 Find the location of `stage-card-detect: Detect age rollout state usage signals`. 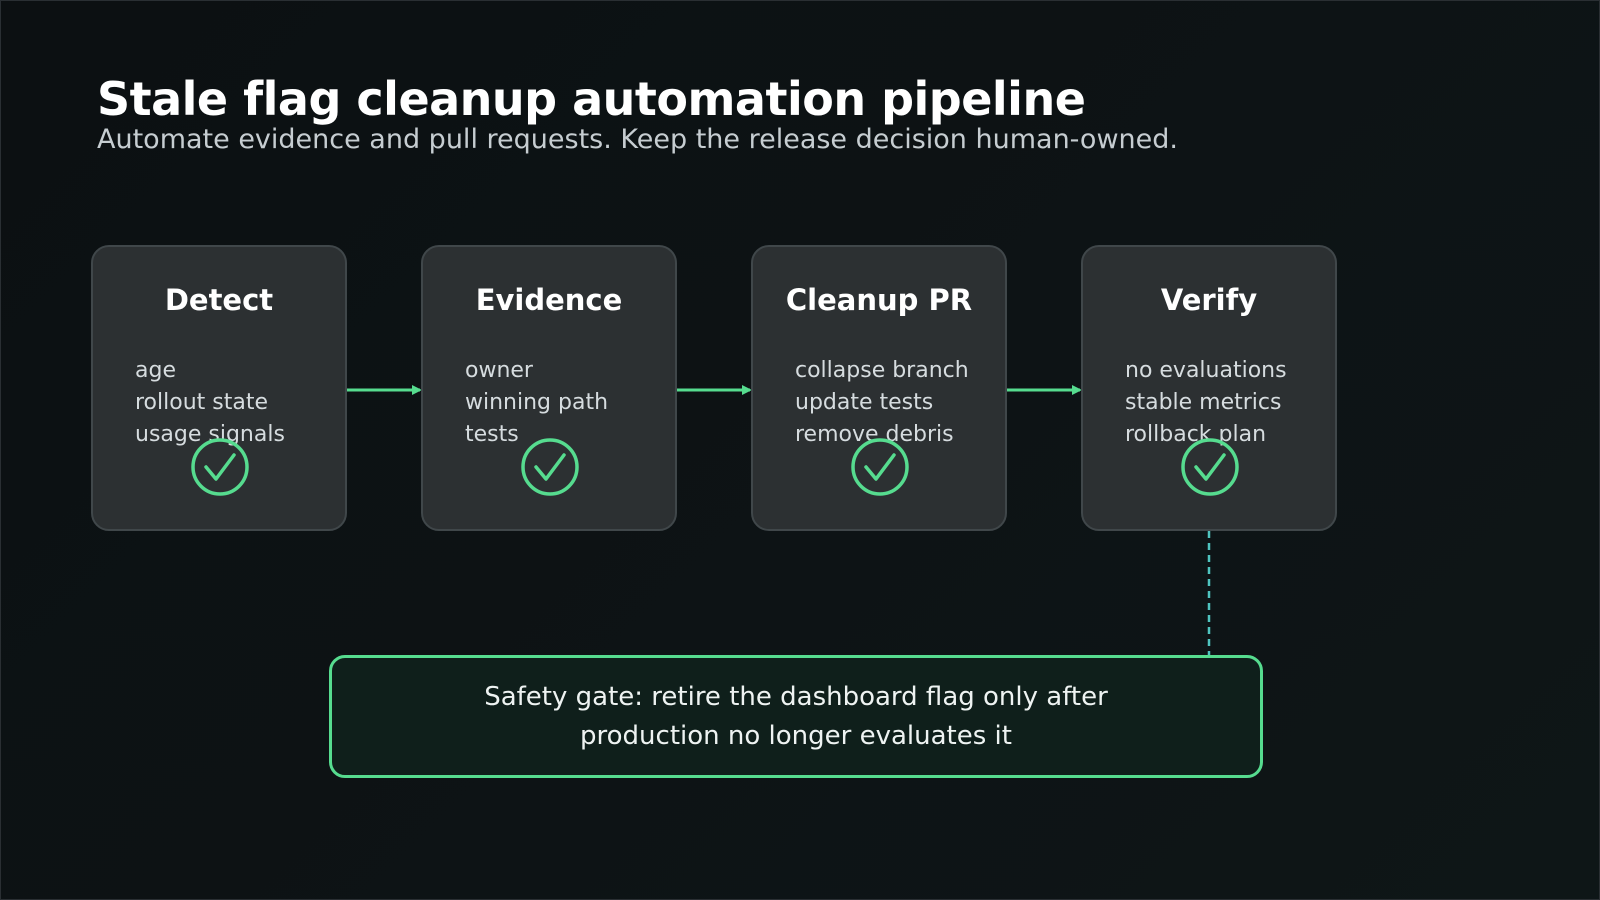

stage-card-detect: Detect age rollout state usage signals is located at coordinates (219, 388).